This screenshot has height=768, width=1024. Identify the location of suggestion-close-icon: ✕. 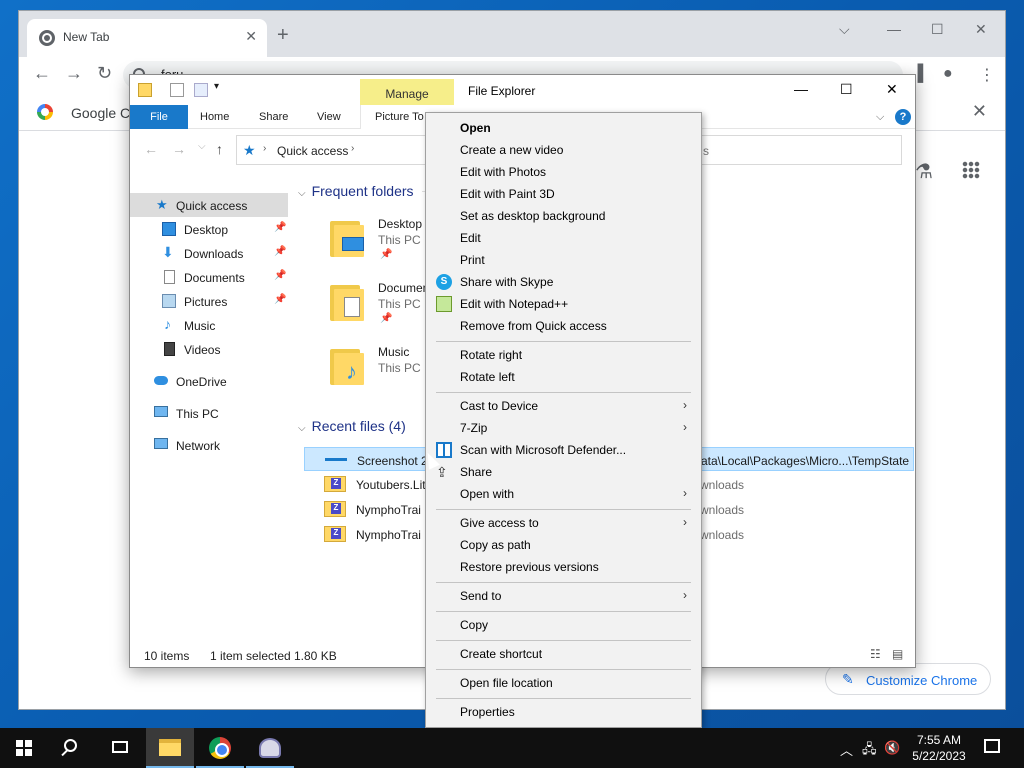
(979, 111).